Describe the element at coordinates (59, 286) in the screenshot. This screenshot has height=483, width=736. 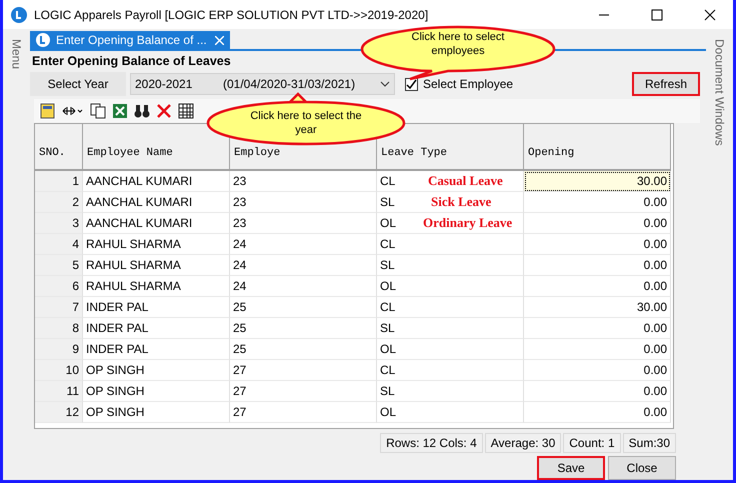
I see `row-number: 6` at that location.